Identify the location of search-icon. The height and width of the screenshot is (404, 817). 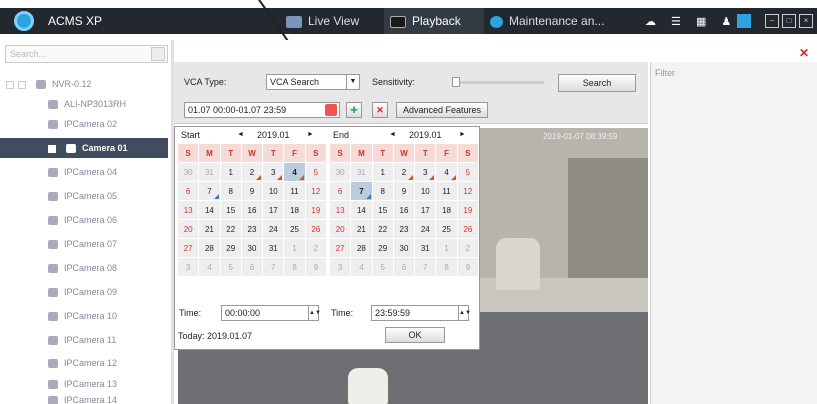
(158, 54).